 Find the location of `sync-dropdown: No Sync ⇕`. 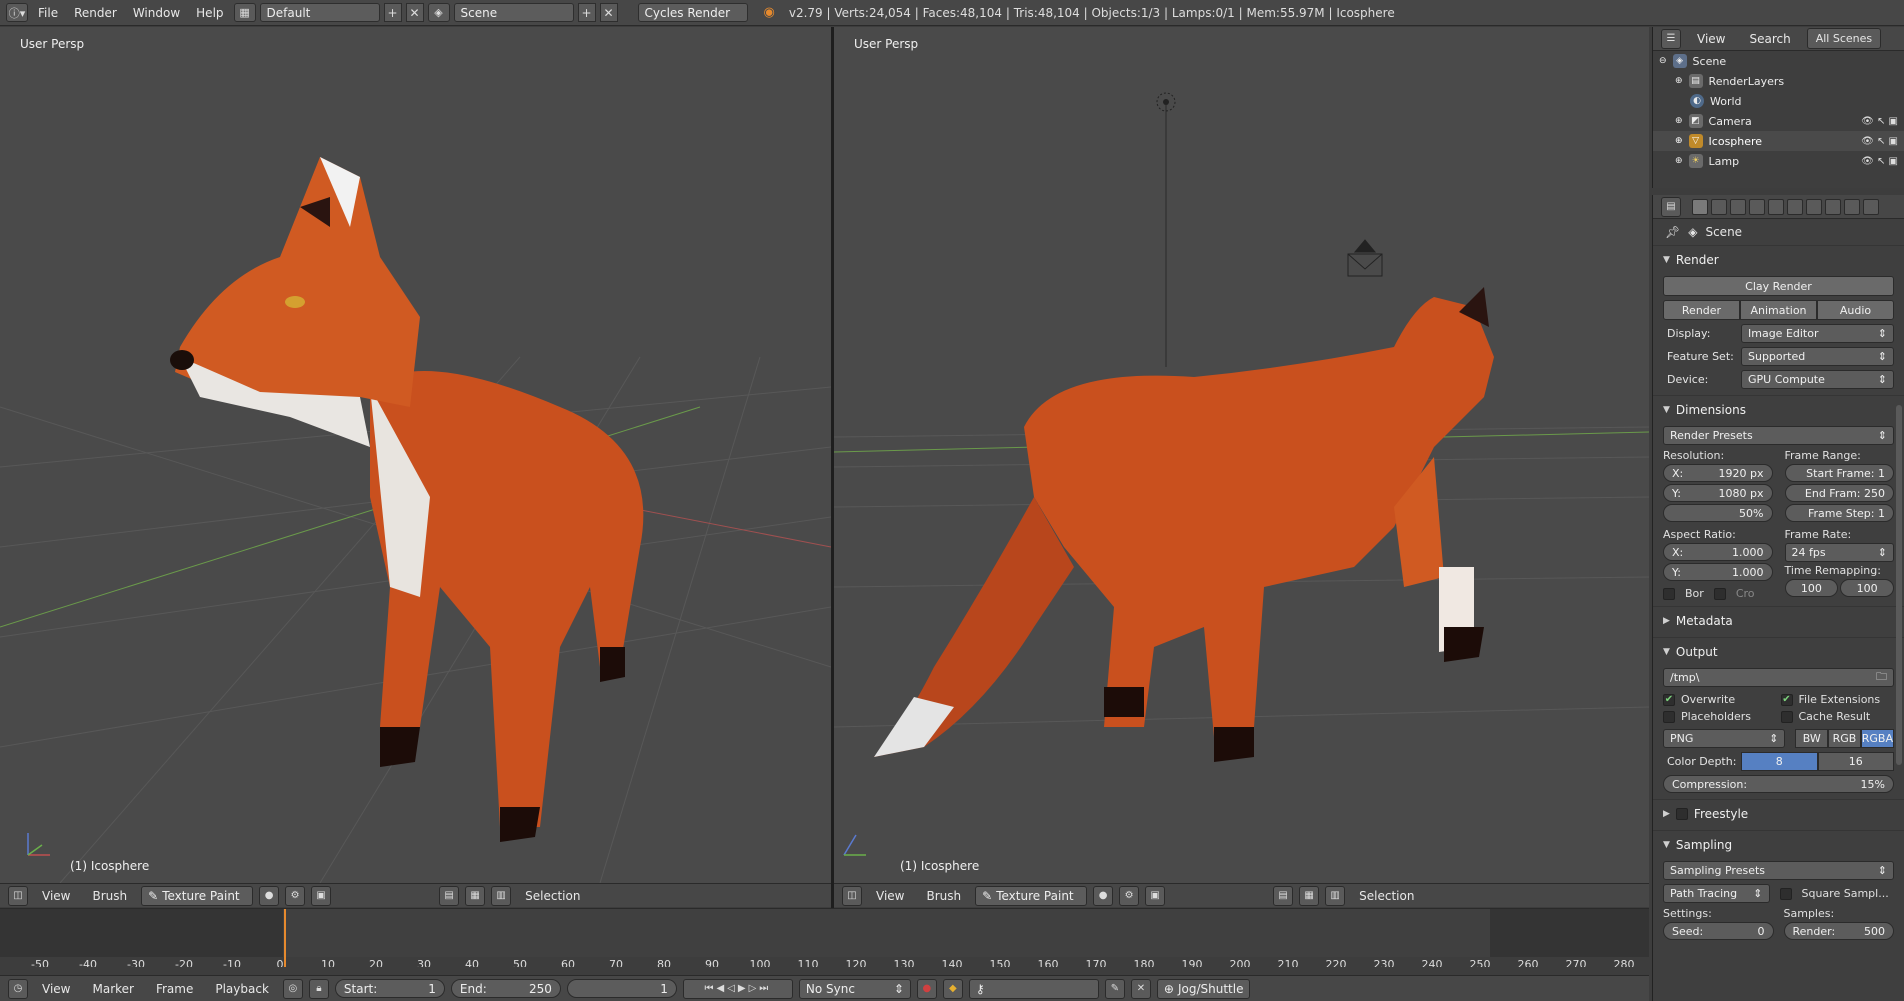

sync-dropdown: No Sync ⇕ is located at coordinates (854, 988).